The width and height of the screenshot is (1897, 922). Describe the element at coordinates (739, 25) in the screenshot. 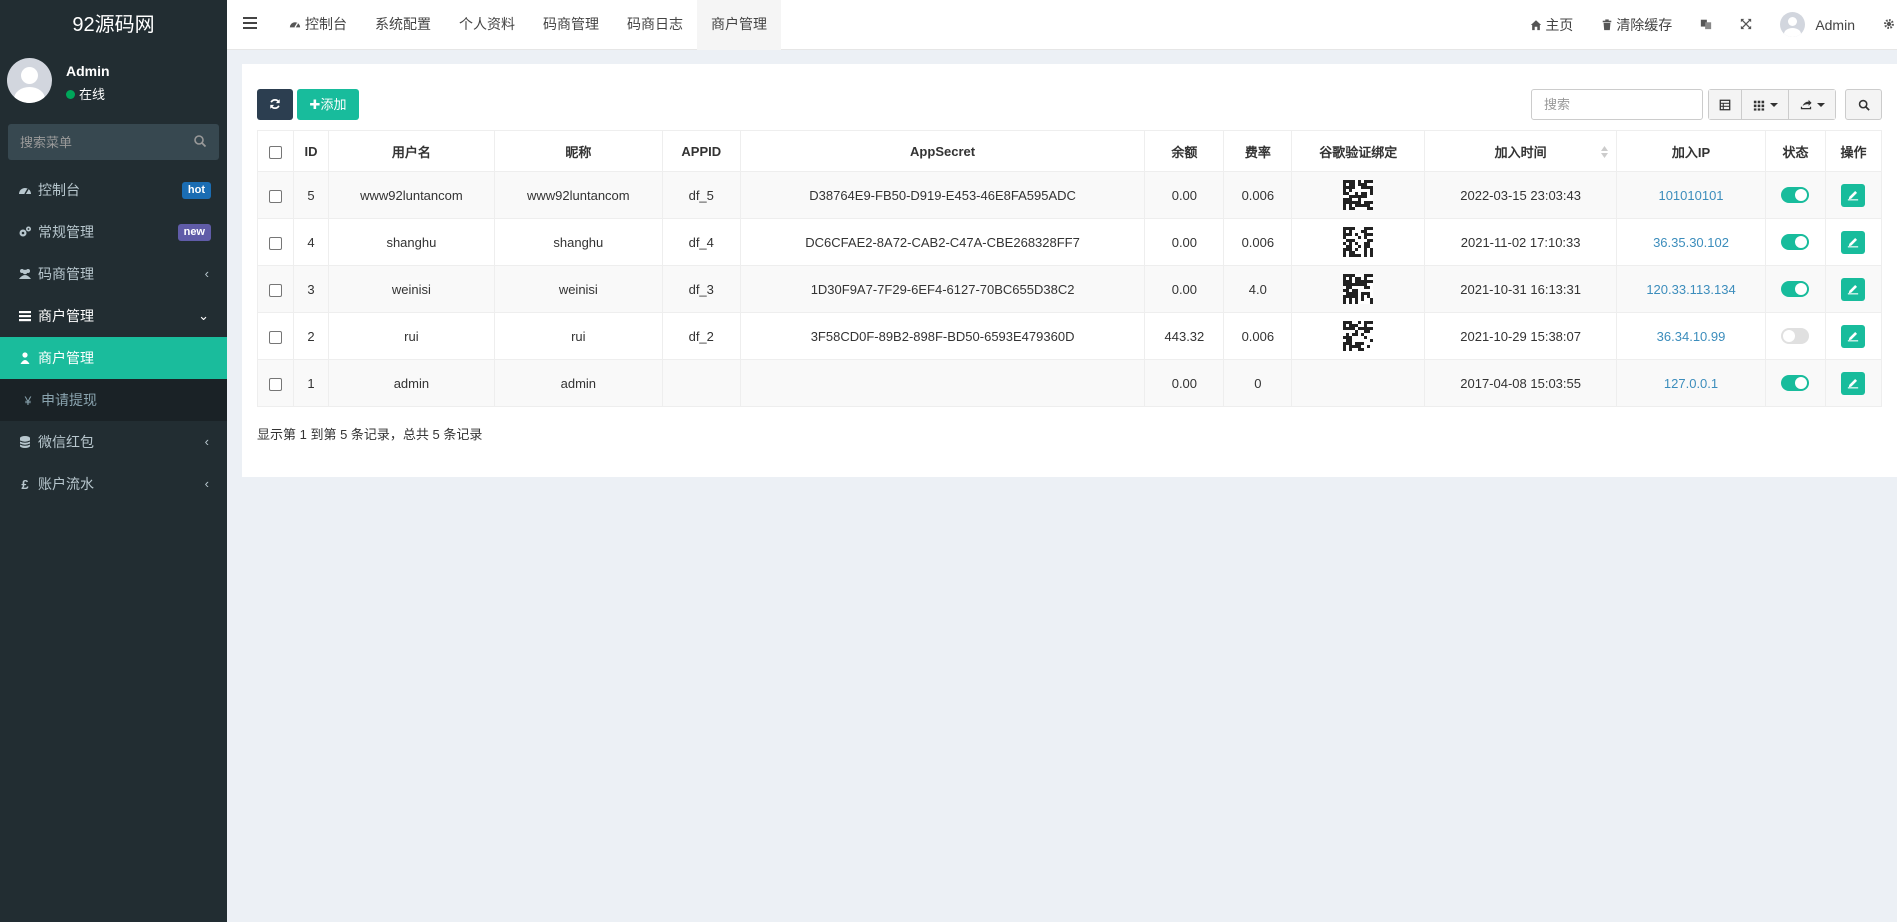

I see `tab-merchant: 商户管理` at that location.